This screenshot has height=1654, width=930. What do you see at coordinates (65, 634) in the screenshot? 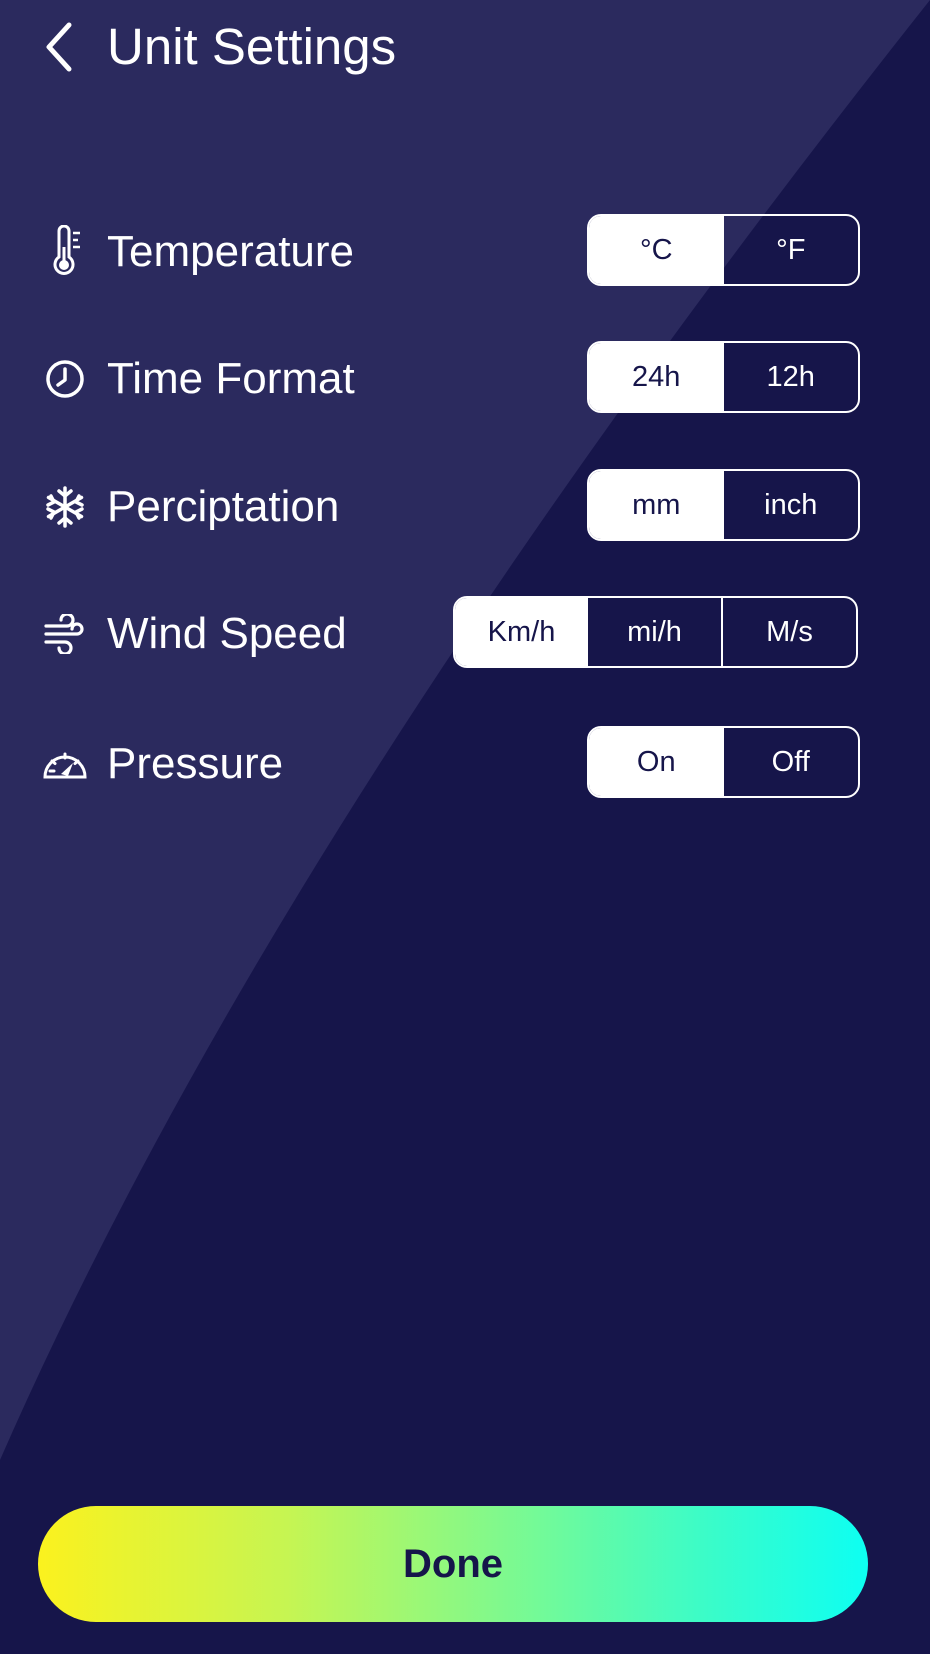
I see `wind-icon` at bounding box center [65, 634].